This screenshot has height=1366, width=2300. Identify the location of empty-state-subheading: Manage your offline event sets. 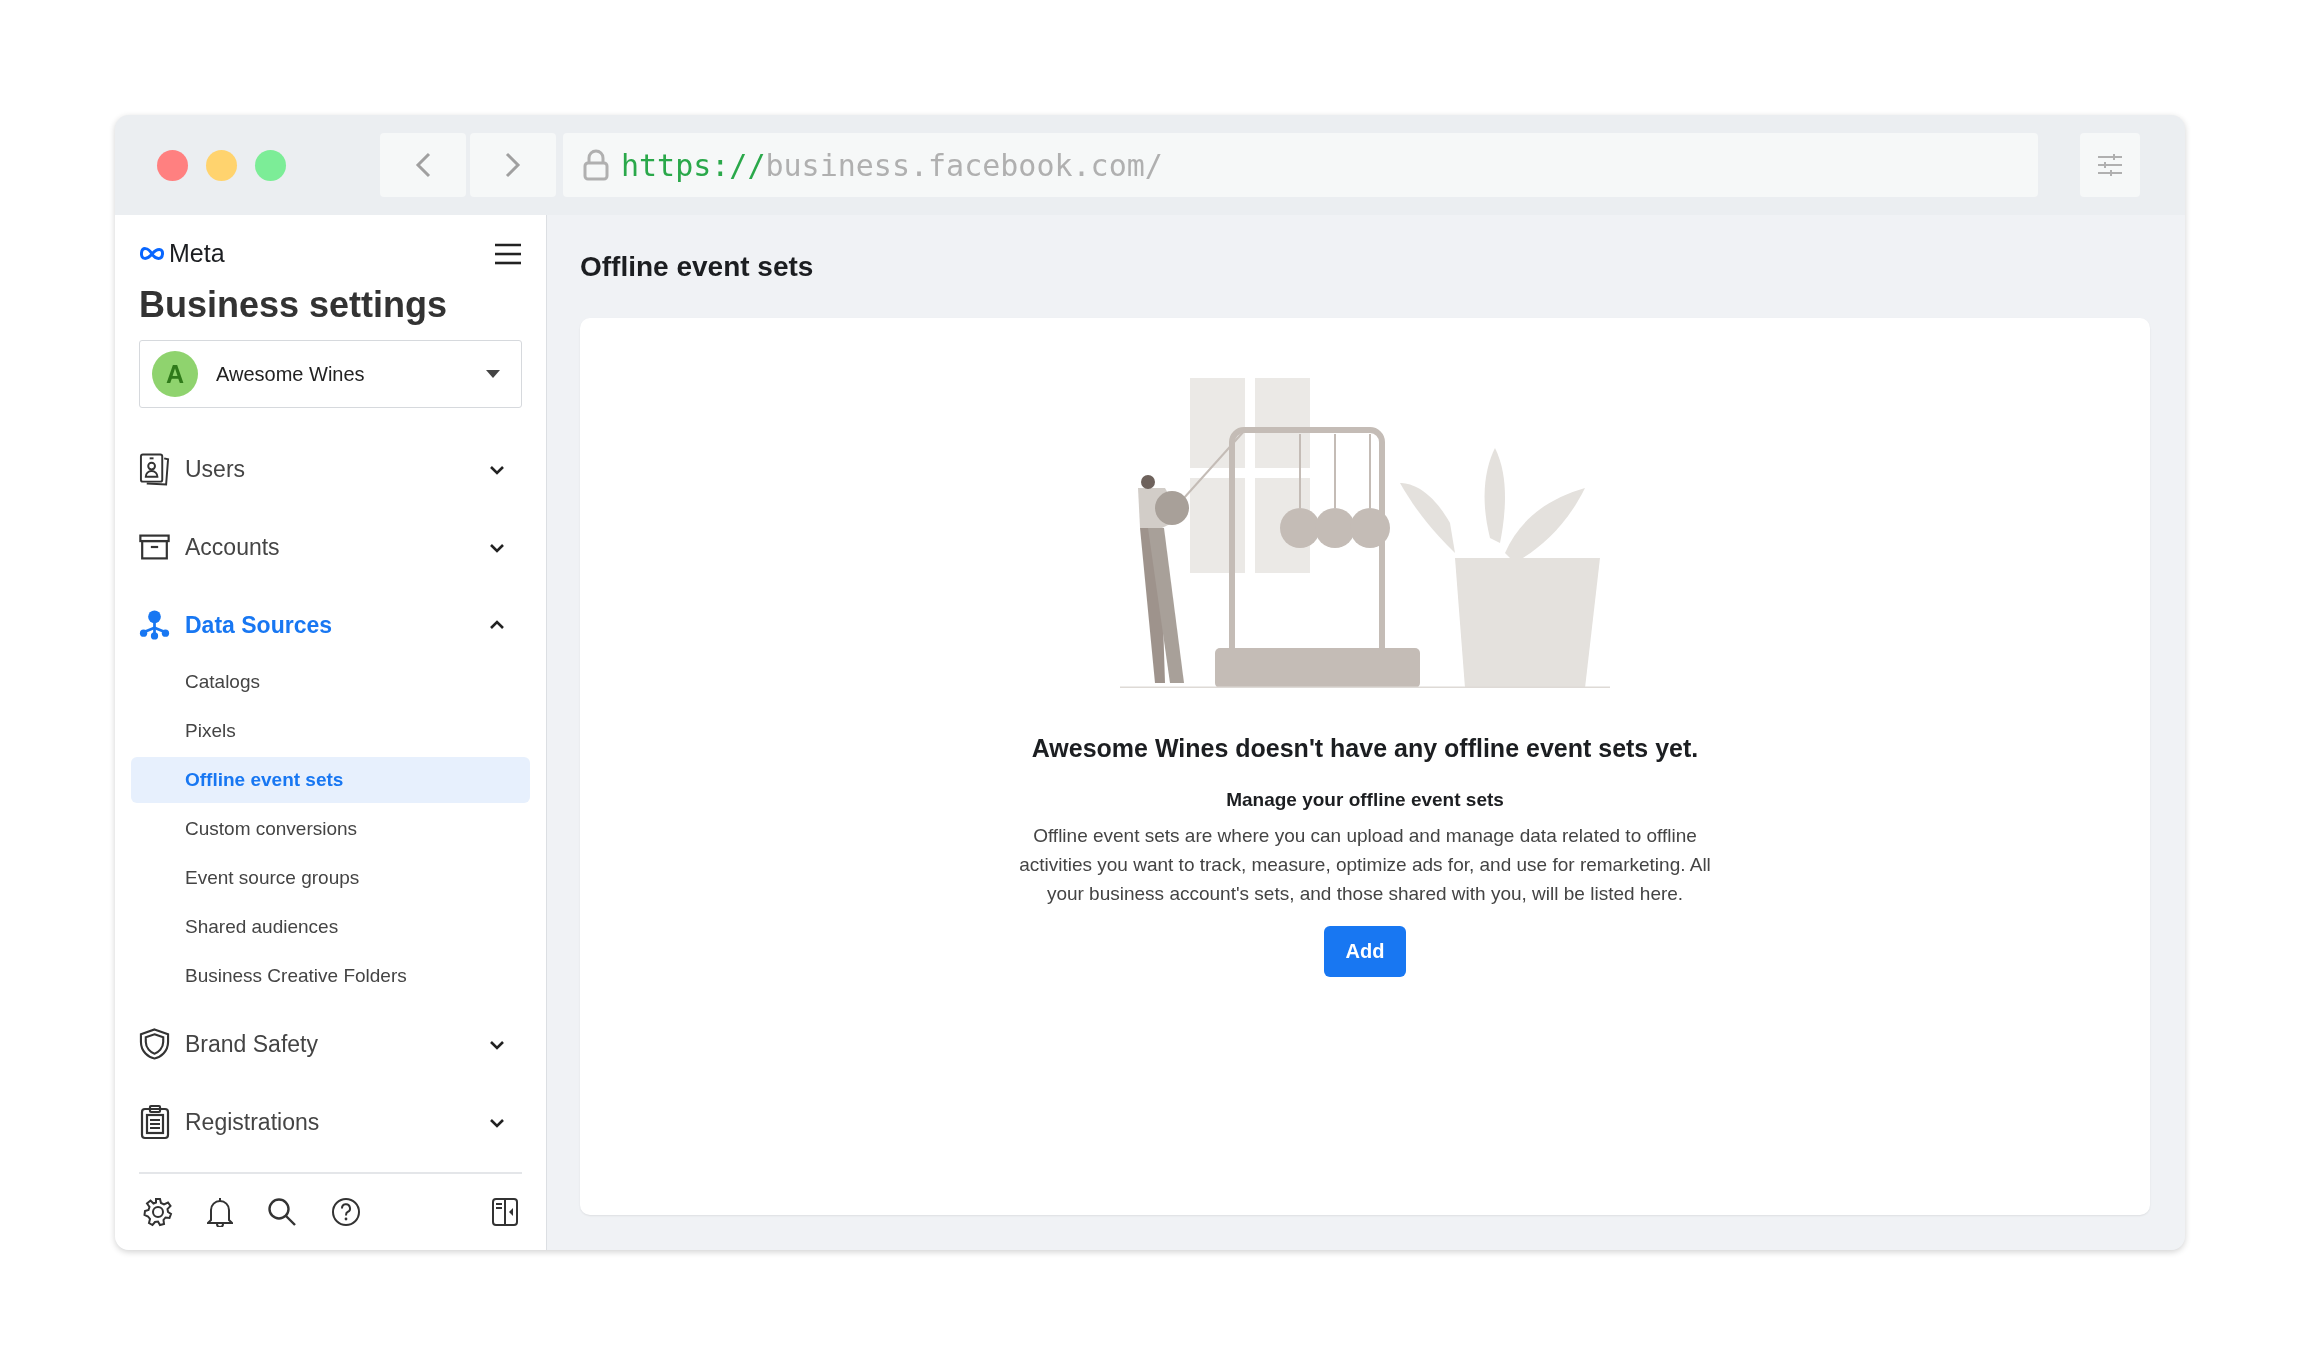
(1365, 800).